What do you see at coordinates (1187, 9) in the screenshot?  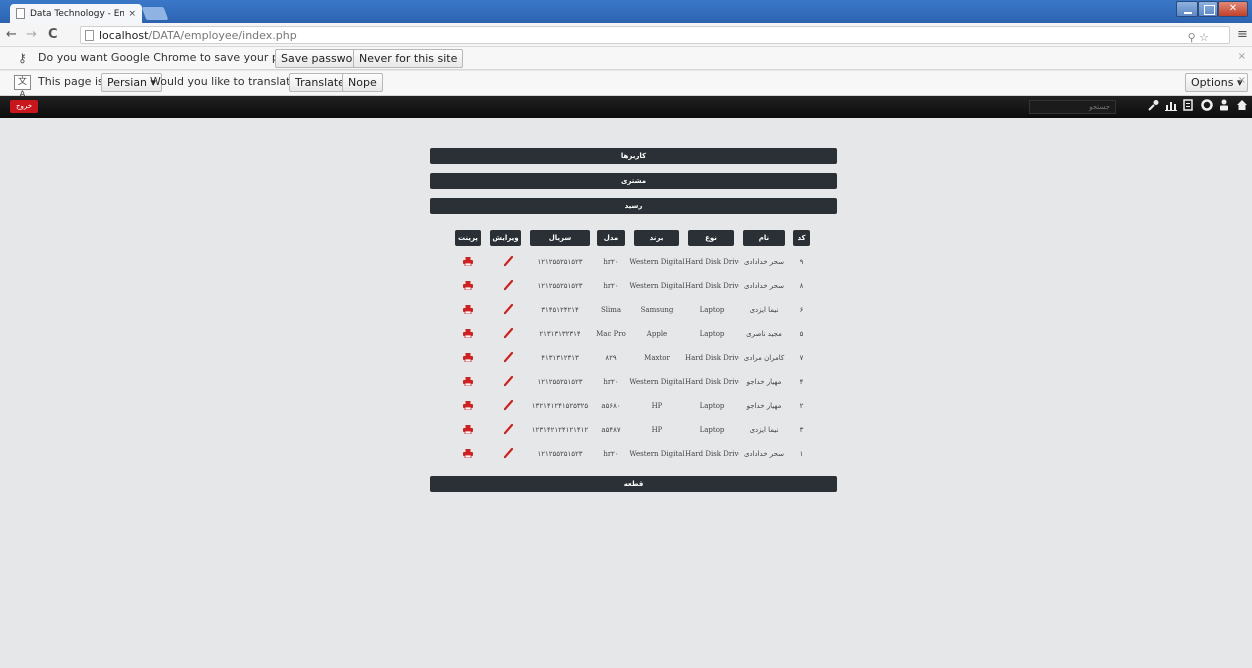 I see `minimize-button` at bounding box center [1187, 9].